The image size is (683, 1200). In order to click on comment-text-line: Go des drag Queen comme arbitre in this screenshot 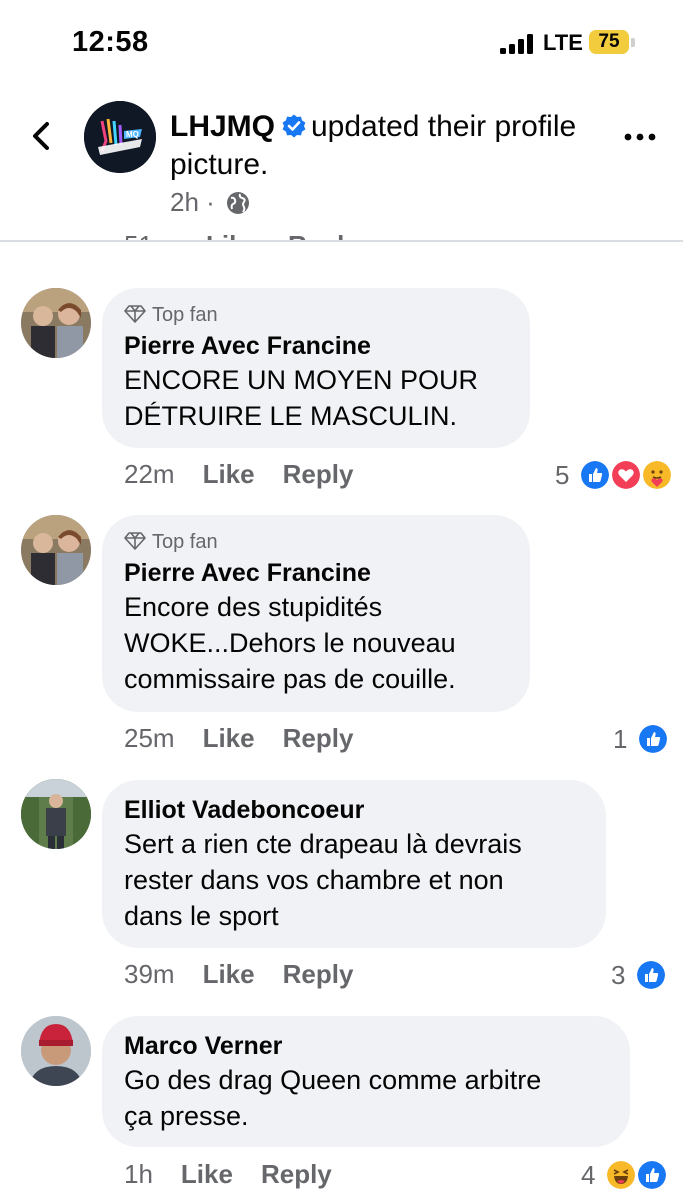, I will do `click(333, 1080)`.